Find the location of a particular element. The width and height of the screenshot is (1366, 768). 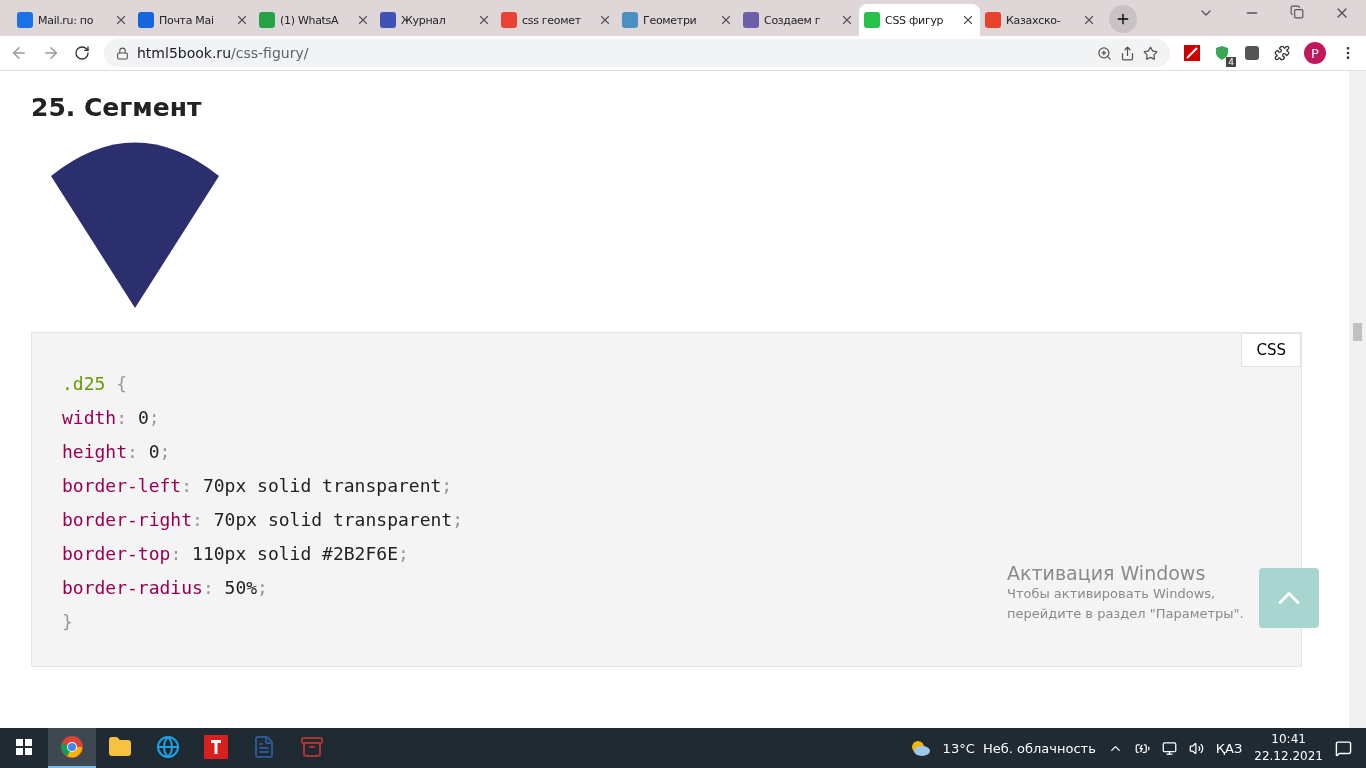

reload-icon is located at coordinates (82, 53).